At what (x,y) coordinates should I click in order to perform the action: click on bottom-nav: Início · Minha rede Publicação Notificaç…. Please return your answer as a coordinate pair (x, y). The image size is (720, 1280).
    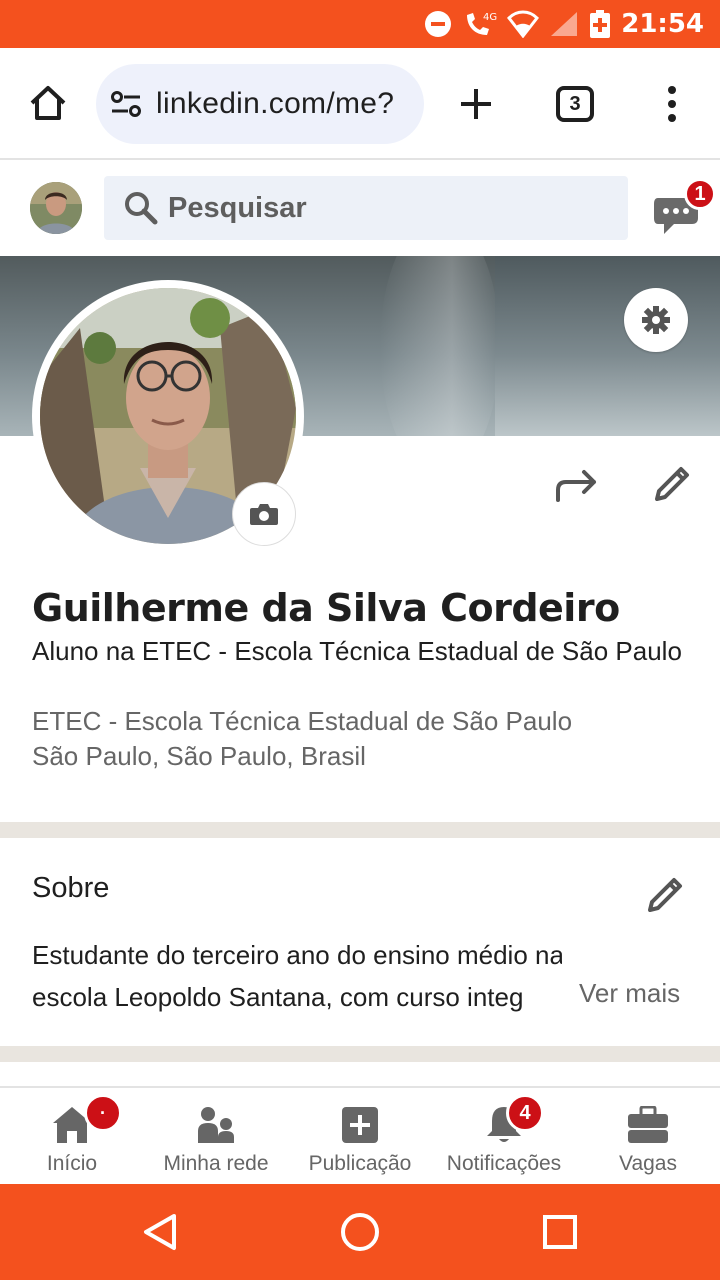
    Looking at the image, I should click on (360, 1135).